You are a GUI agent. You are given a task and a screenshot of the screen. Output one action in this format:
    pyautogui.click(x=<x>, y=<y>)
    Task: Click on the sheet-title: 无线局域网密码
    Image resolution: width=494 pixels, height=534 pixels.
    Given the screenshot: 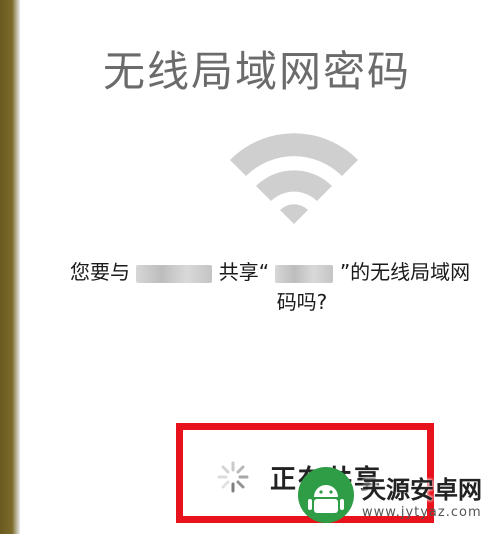 What is the action you would take?
    pyautogui.click(x=256, y=71)
    